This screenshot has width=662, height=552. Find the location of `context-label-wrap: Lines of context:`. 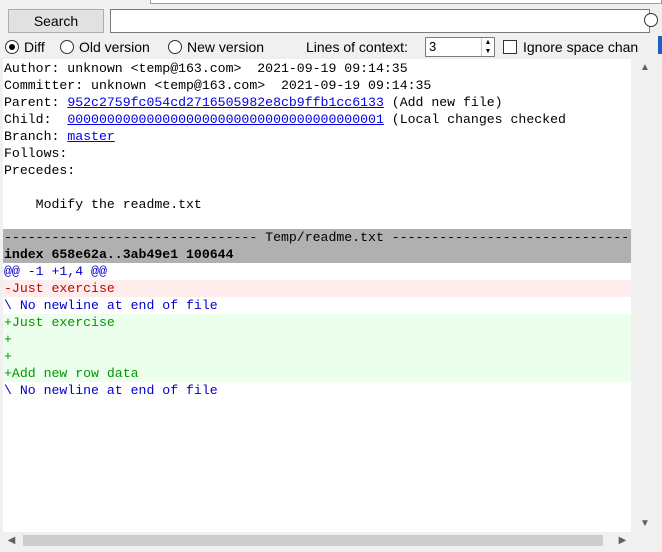

context-label-wrap: Lines of context: is located at coordinates (357, 47).